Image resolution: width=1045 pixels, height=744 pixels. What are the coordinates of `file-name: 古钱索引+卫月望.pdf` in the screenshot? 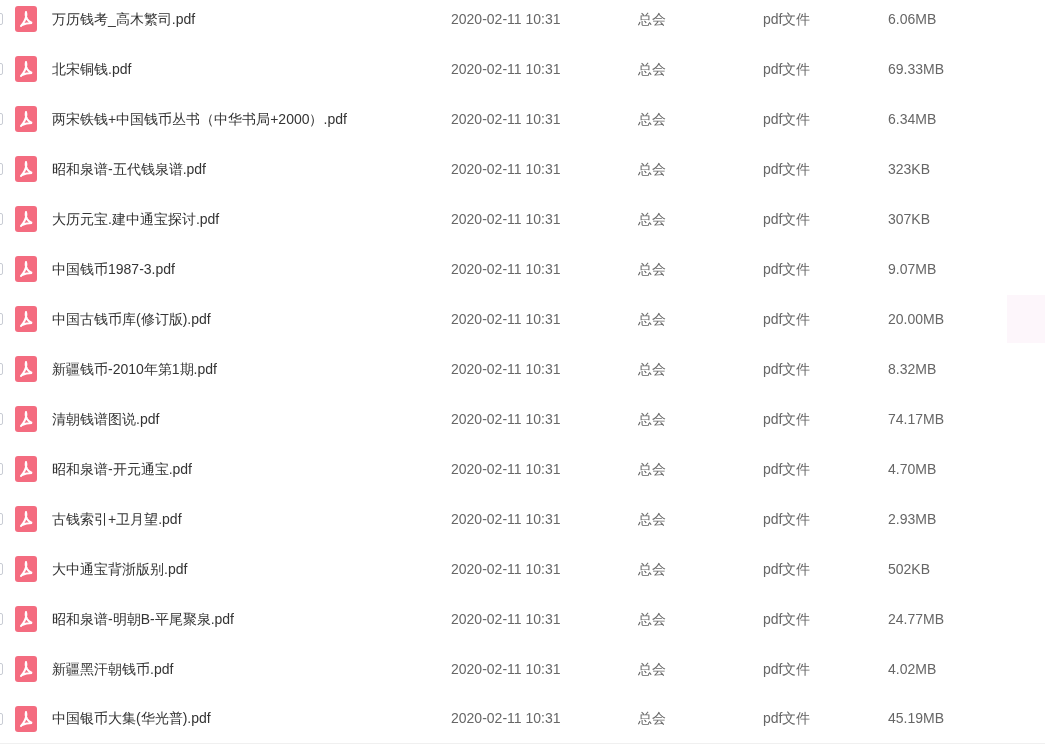 It's located at (251, 519).